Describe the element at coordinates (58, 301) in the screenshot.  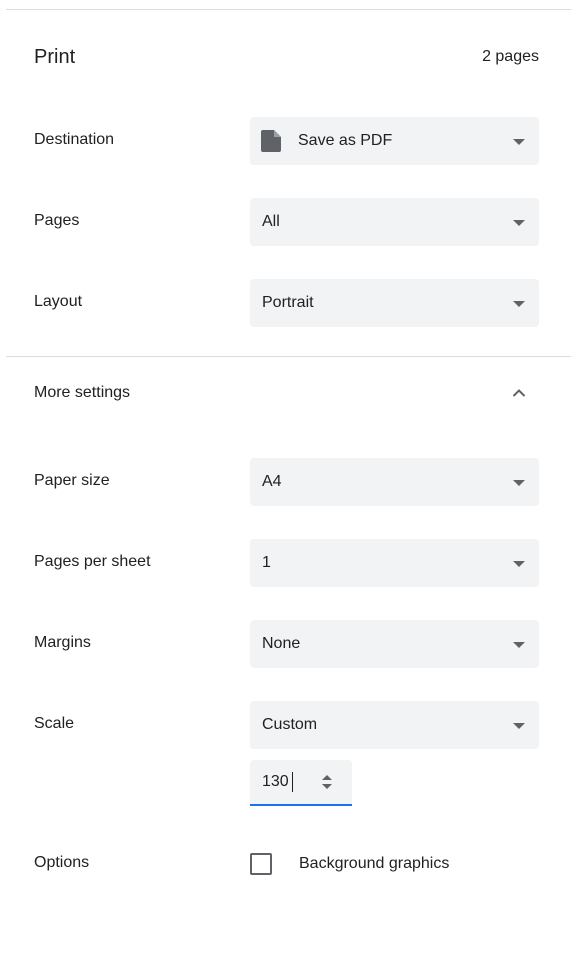
I see `layout-label: Layout` at that location.